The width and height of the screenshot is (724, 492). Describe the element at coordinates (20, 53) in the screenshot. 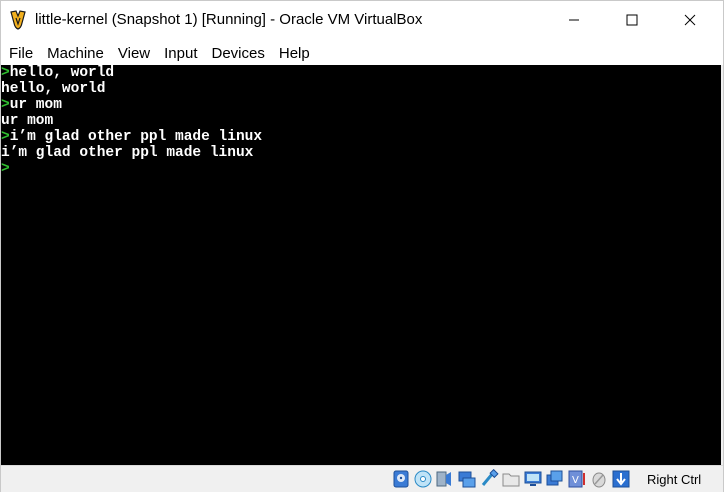

I see `menu-file: File` at that location.